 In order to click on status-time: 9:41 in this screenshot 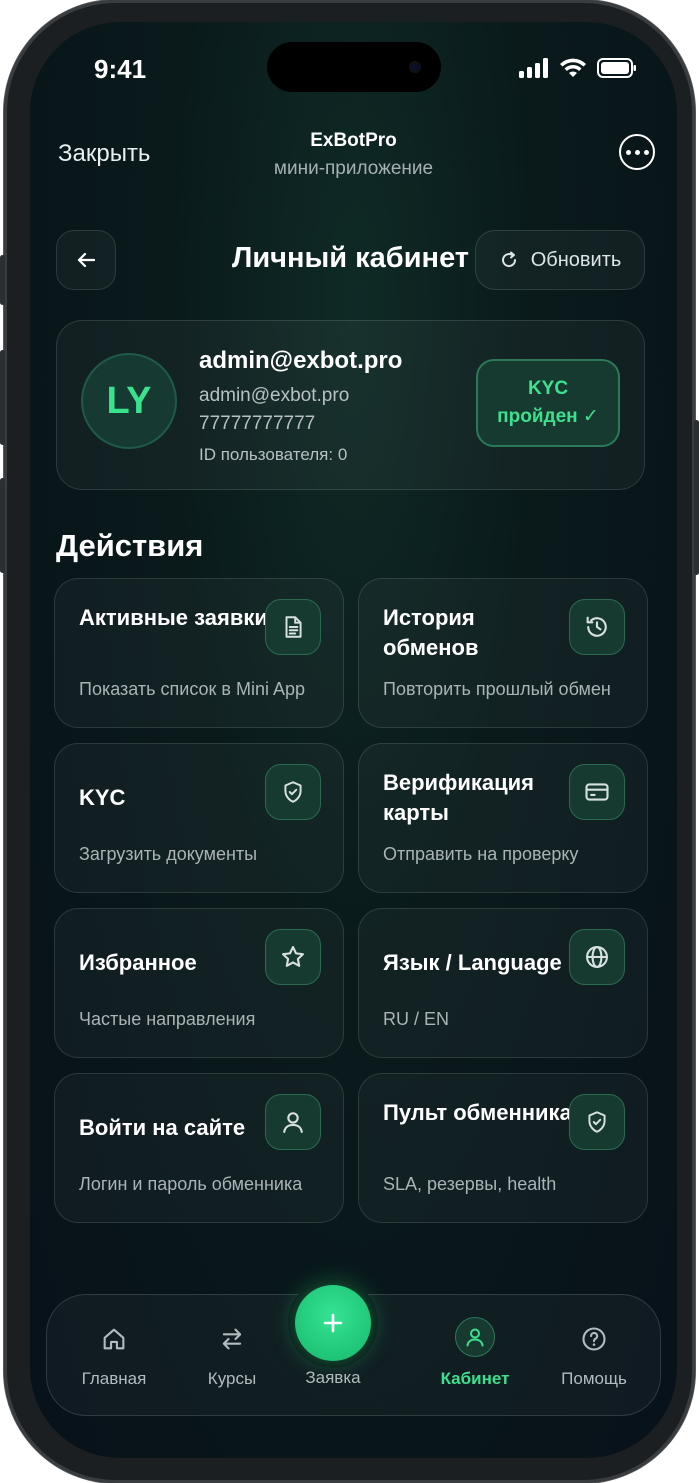, I will do `click(120, 69)`.